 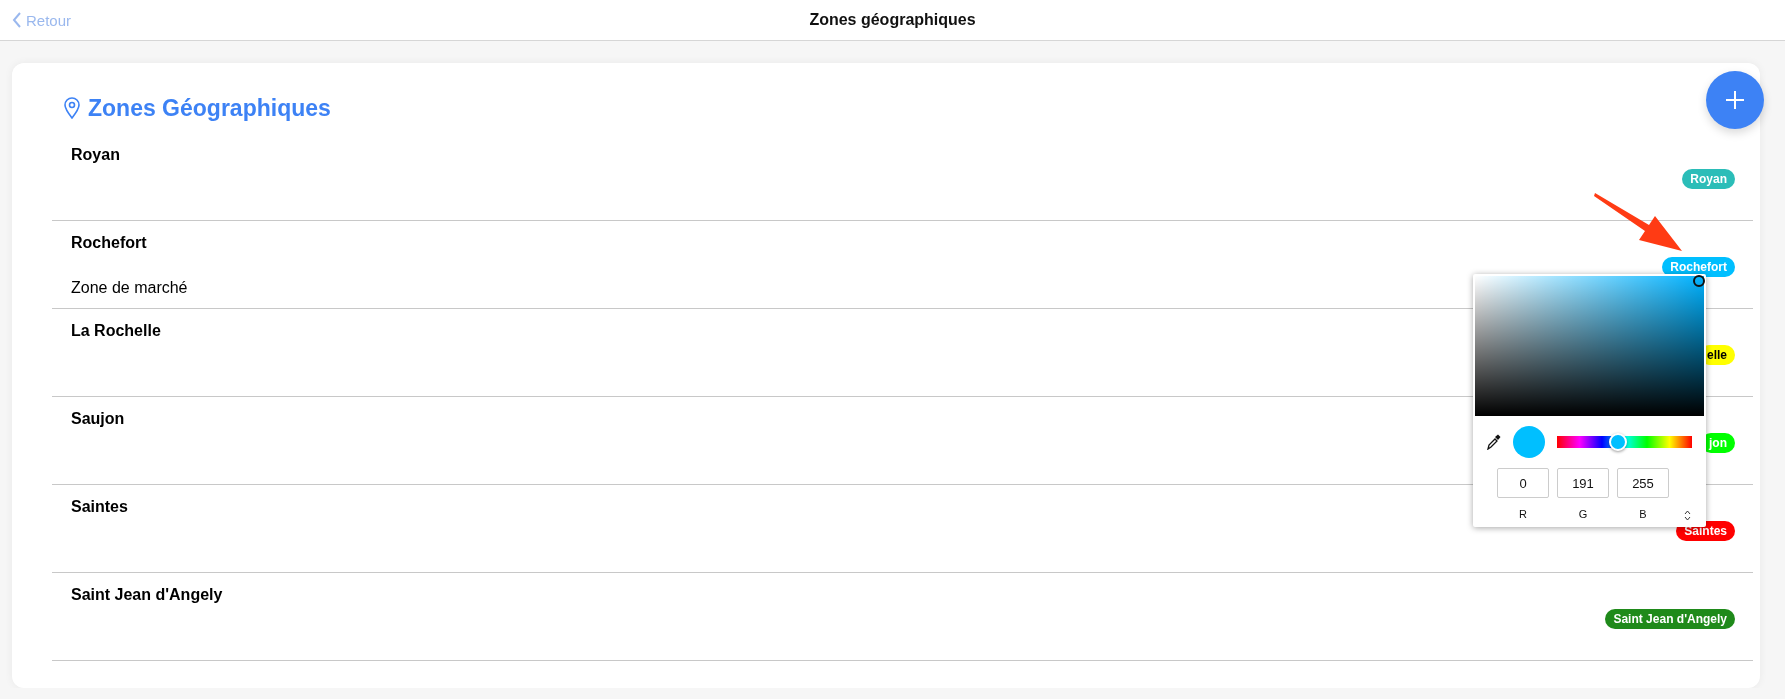 What do you see at coordinates (109, 243) in the screenshot?
I see `zone-name: Rochefort` at bounding box center [109, 243].